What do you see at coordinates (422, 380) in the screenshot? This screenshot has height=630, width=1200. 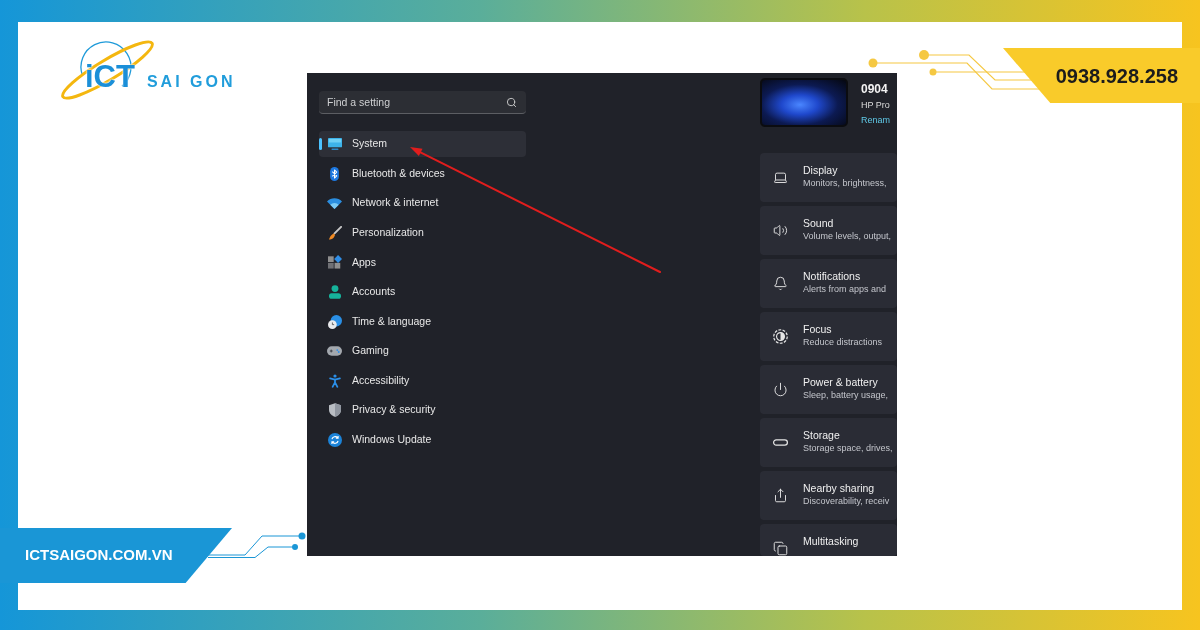 I see `nav-item: Accessibility` at bounding box center [422, 380].